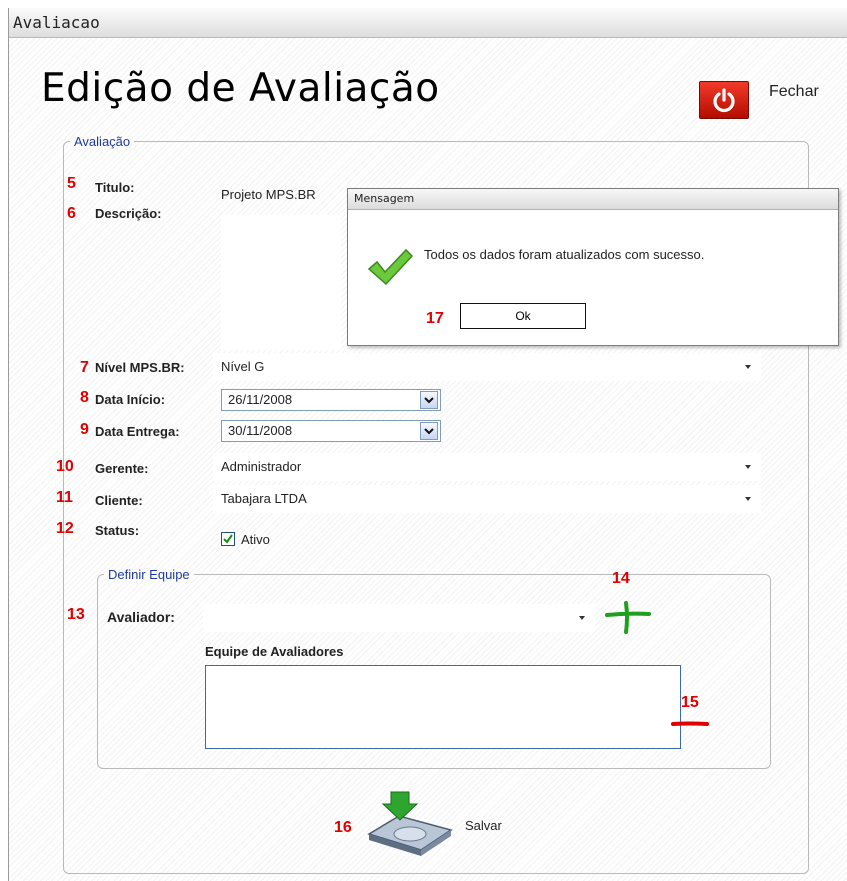  Describe the element at coordinates (390, 267) in the screenshot. I see `success-check-icon` at that location.